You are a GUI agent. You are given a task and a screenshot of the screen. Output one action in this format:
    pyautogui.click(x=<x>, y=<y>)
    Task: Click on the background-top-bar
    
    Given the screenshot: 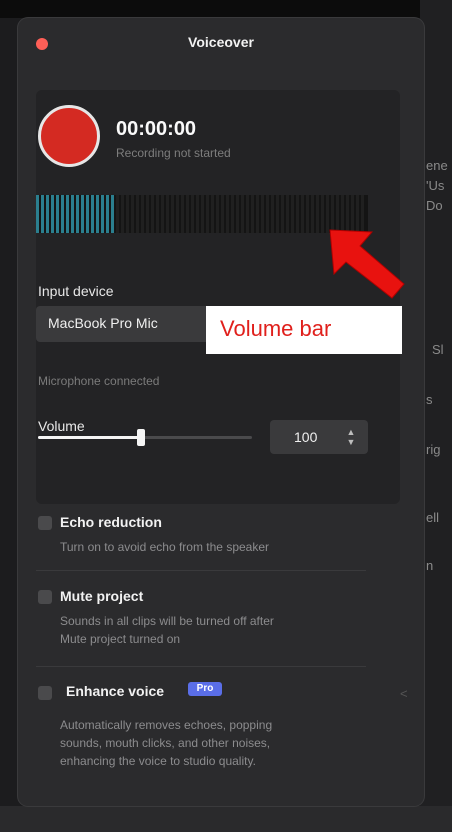 What is the action you would take?
    pyautogui.click(x=226, y=9)
    